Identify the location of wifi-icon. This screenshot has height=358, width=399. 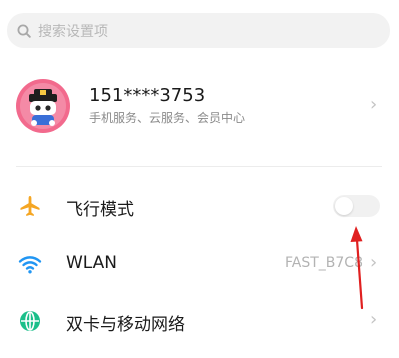
(30, 265).